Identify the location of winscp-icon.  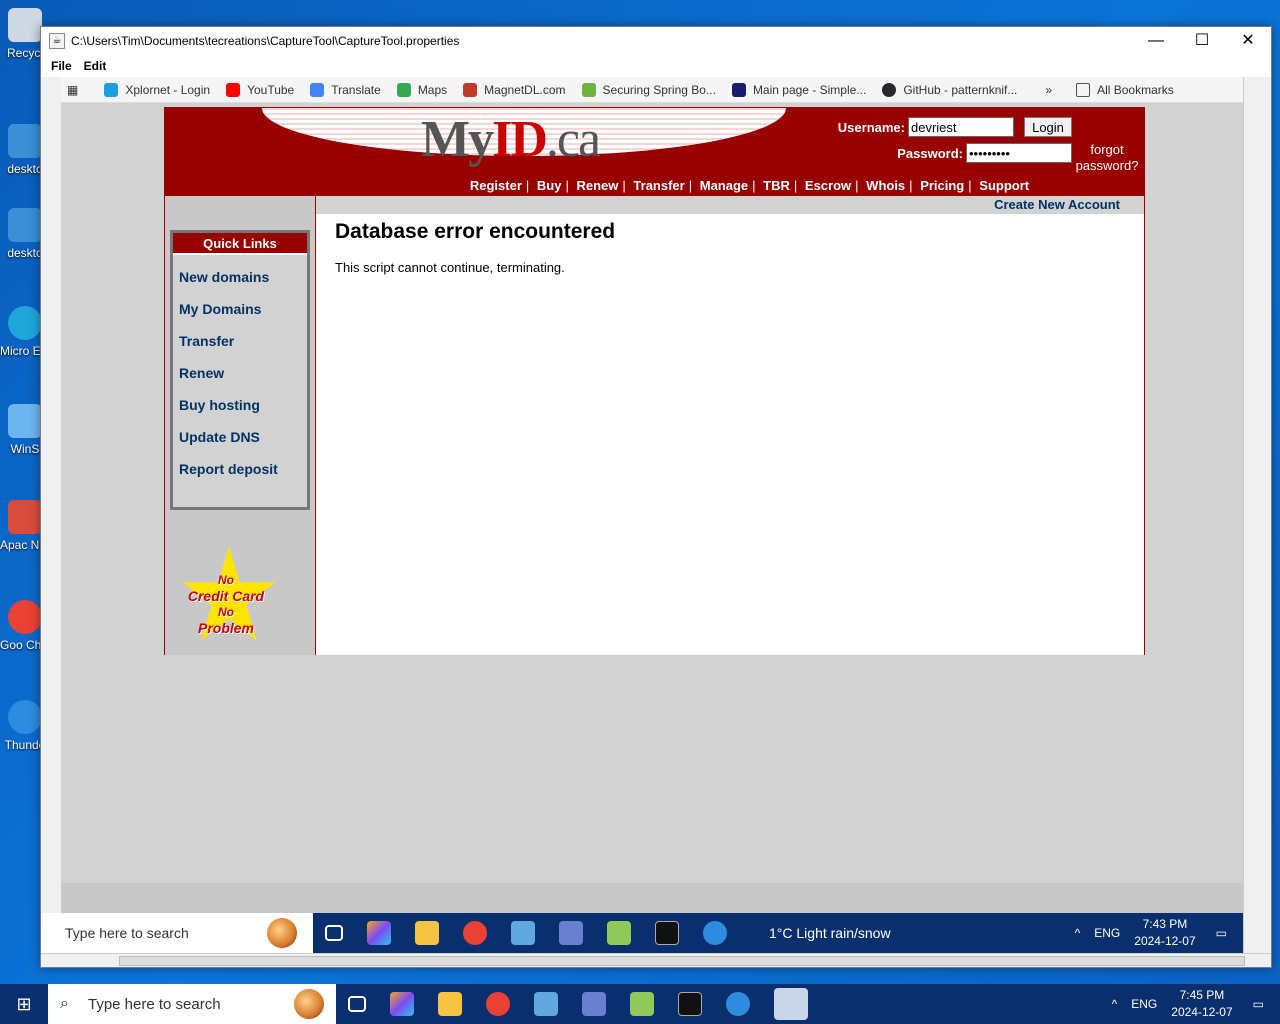
(25, 421).